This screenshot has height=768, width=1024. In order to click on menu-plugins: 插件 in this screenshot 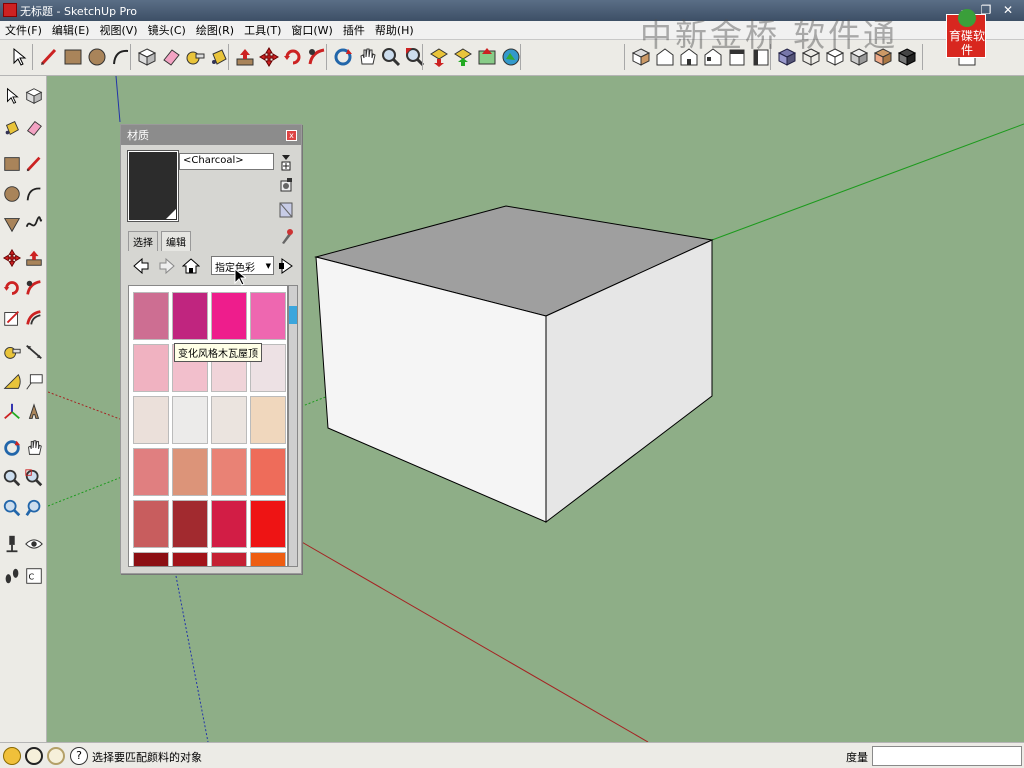, I will do `click(354, 30)`.